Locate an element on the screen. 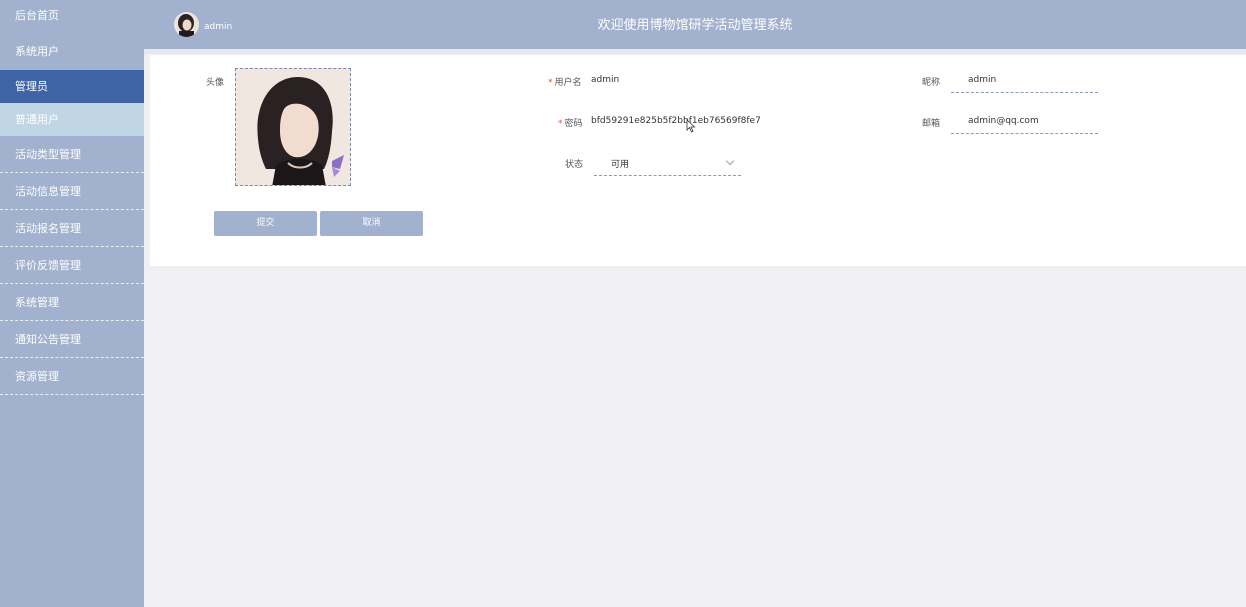 The height and width of the screenshot is (607, 1246). email-label: 邮箱 is located at coordinates (931, 124).